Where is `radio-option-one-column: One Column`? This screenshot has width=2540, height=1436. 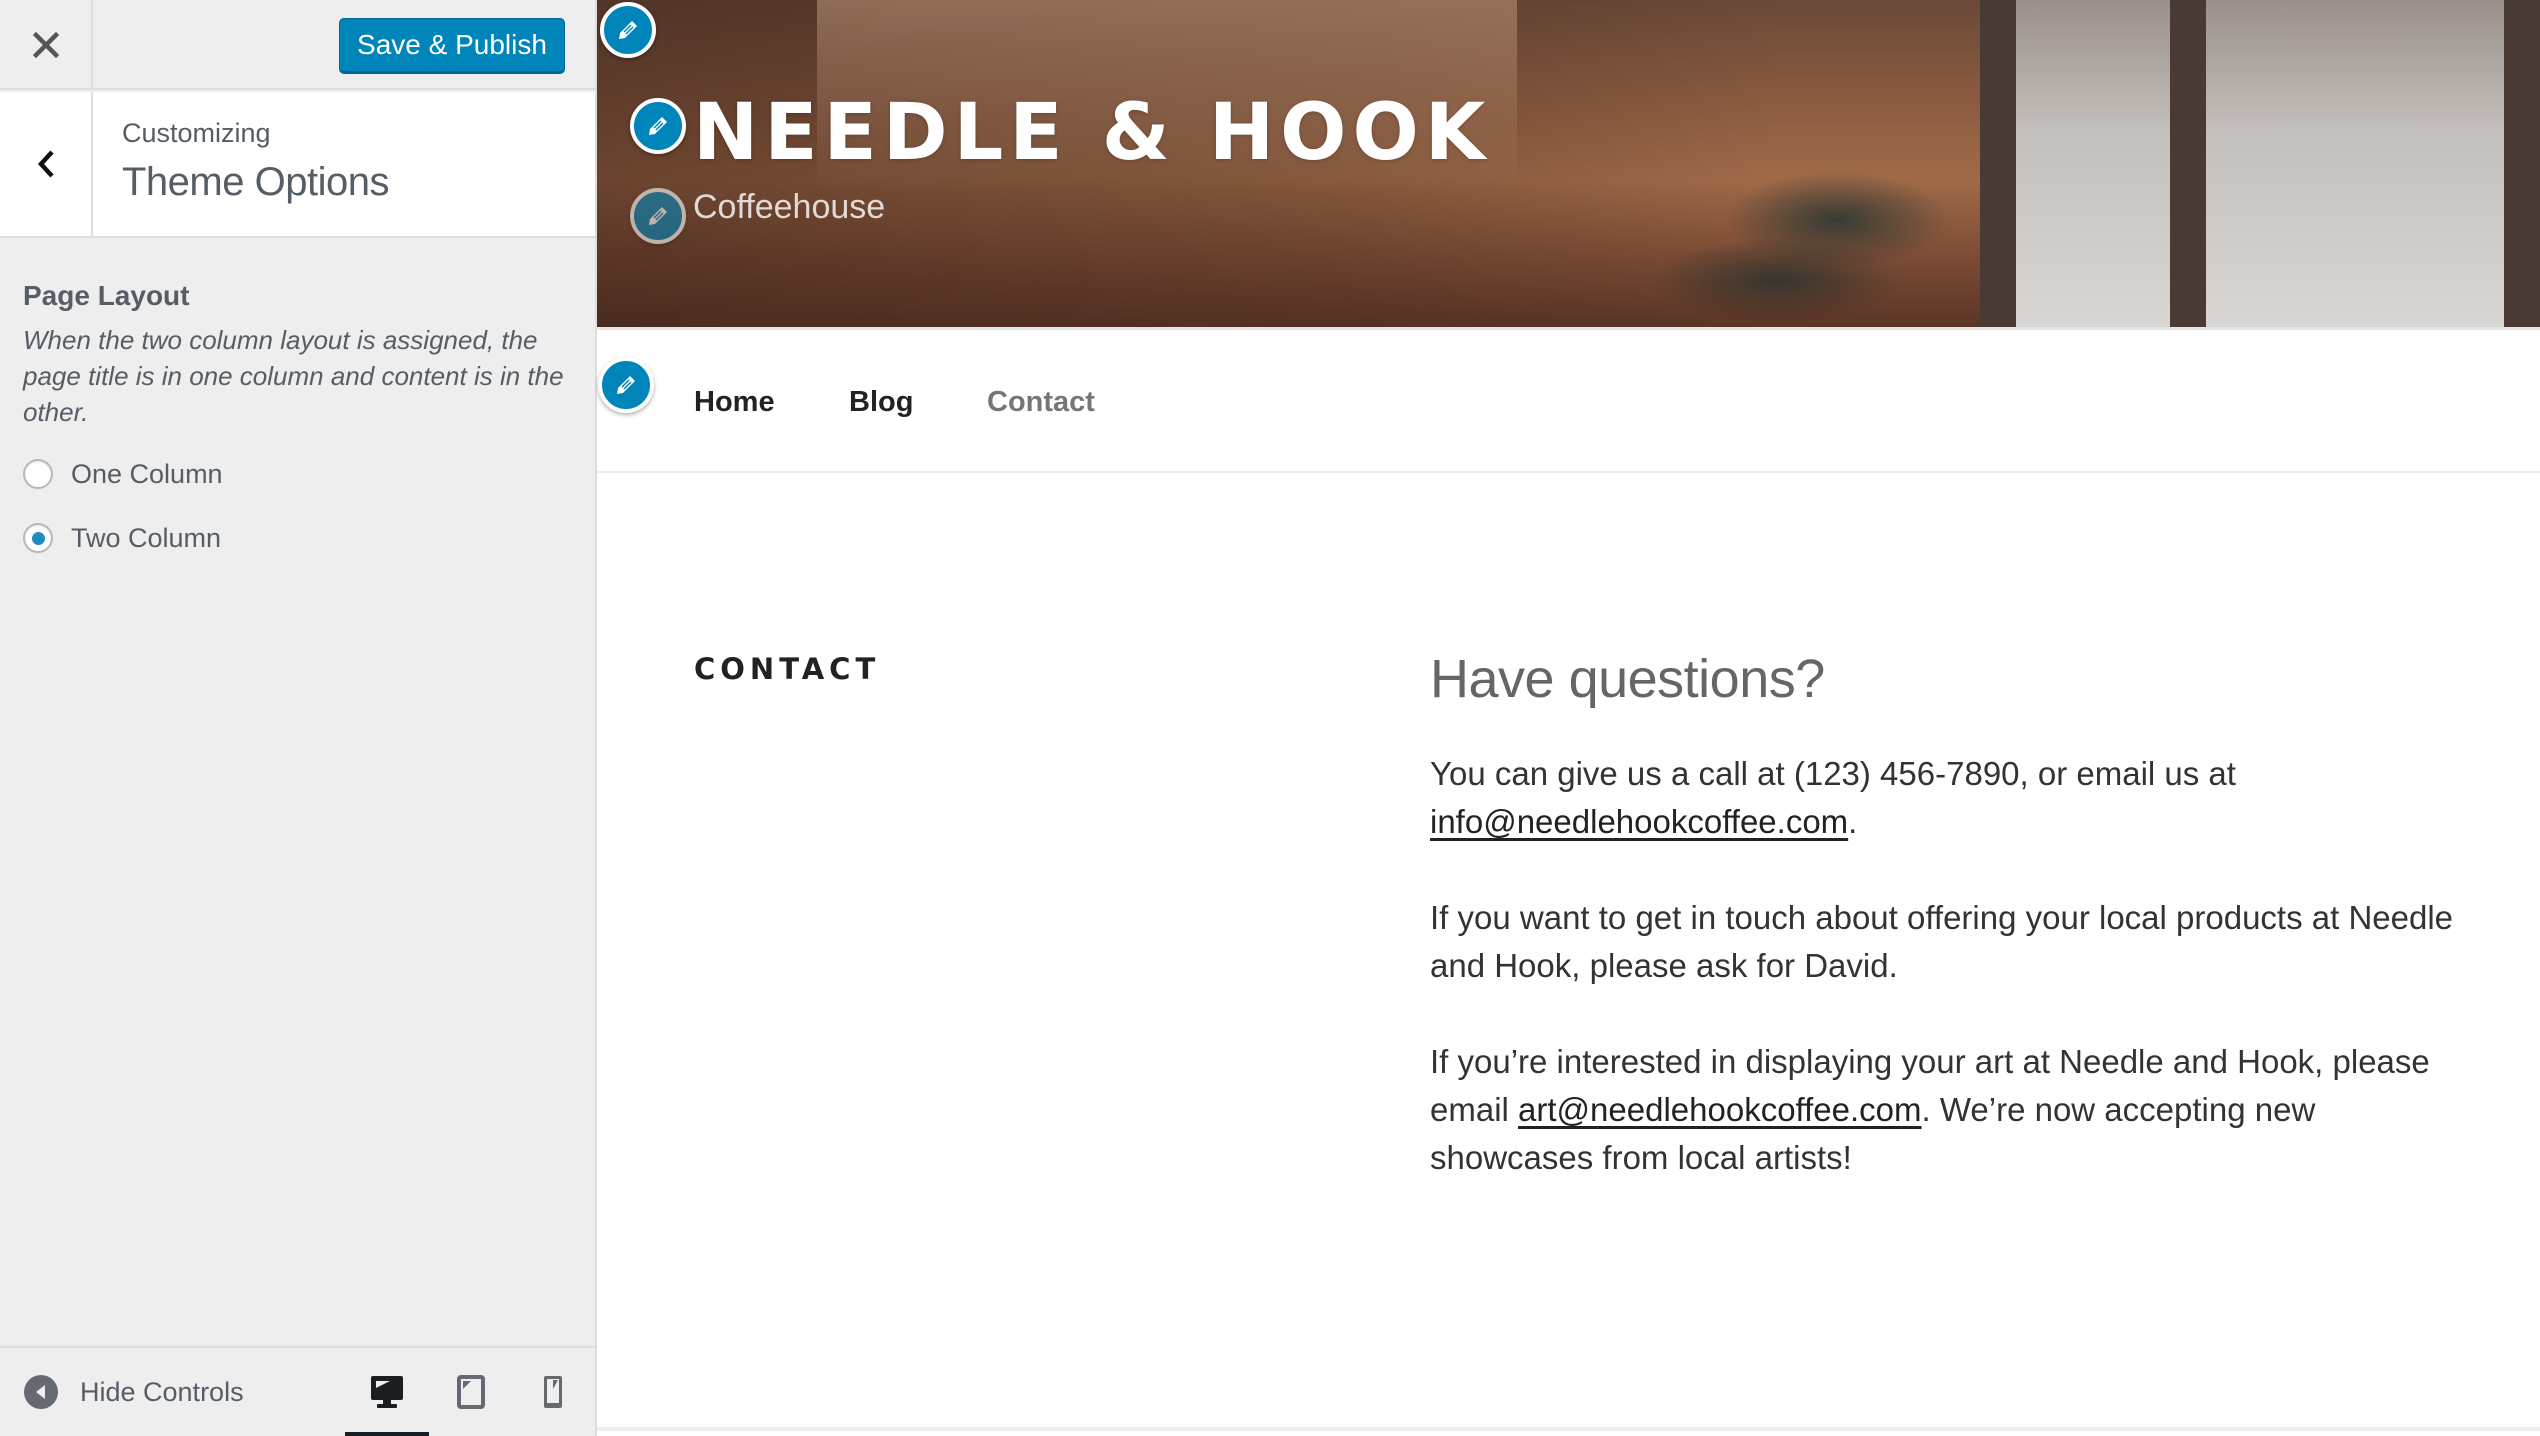
radio-option-one-column: One Column is located at coordinates (303, 474).